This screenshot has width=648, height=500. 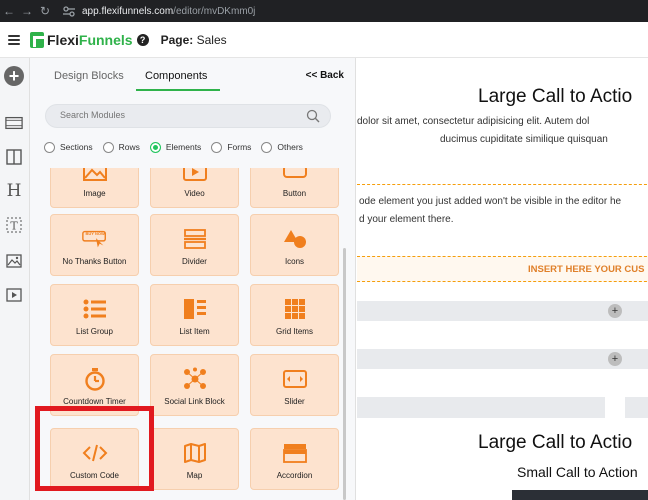 What do you see at coordinates (217, 147) in the screenshot?
I see `radio-forms` at bounding box center [217, 147].